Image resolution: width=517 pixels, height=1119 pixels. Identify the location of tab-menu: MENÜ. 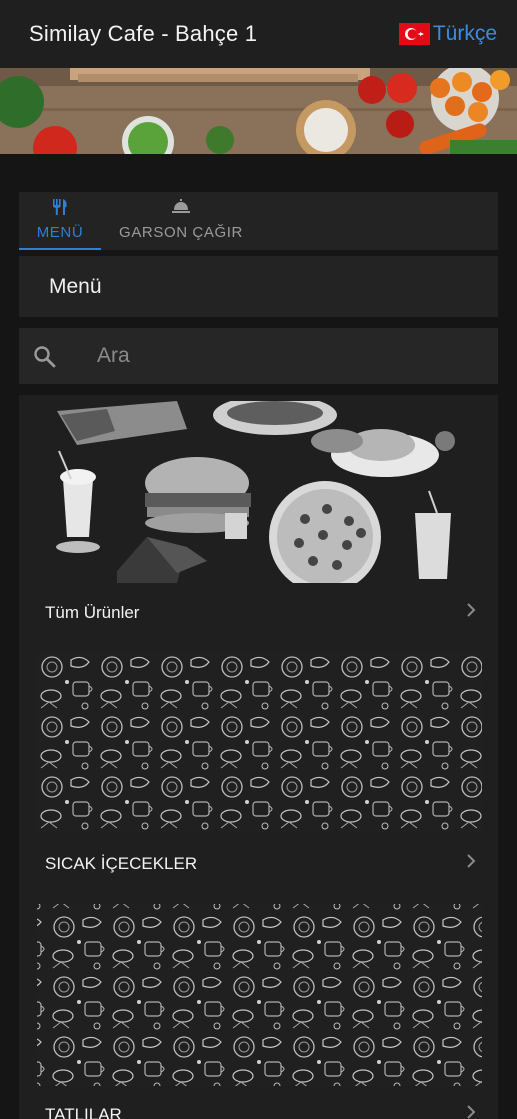
(60, 221).